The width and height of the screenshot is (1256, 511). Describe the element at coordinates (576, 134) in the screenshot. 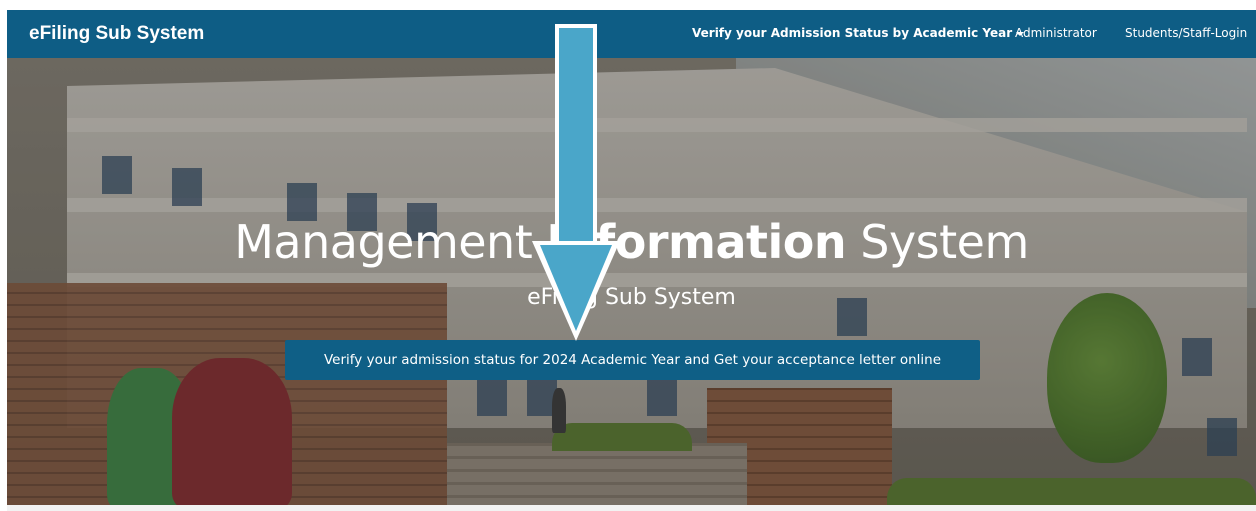

I see `arrow-down-icon` at that location.